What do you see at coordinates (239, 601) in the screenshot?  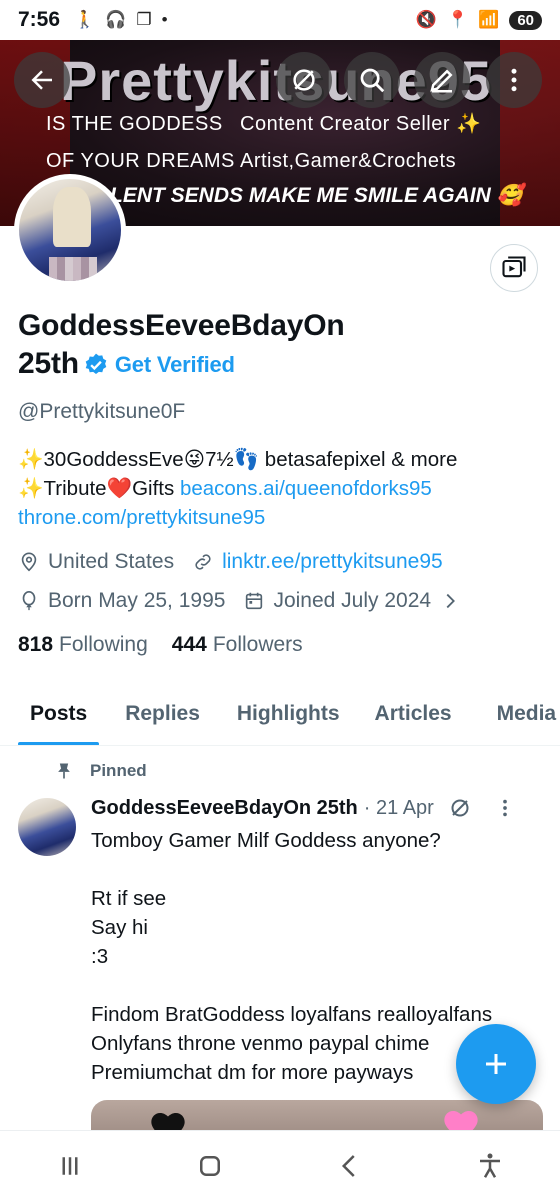 I see `profile-meta-row: Born May 25, 1995 Joined July 2024` at bounding box center [239, 601].